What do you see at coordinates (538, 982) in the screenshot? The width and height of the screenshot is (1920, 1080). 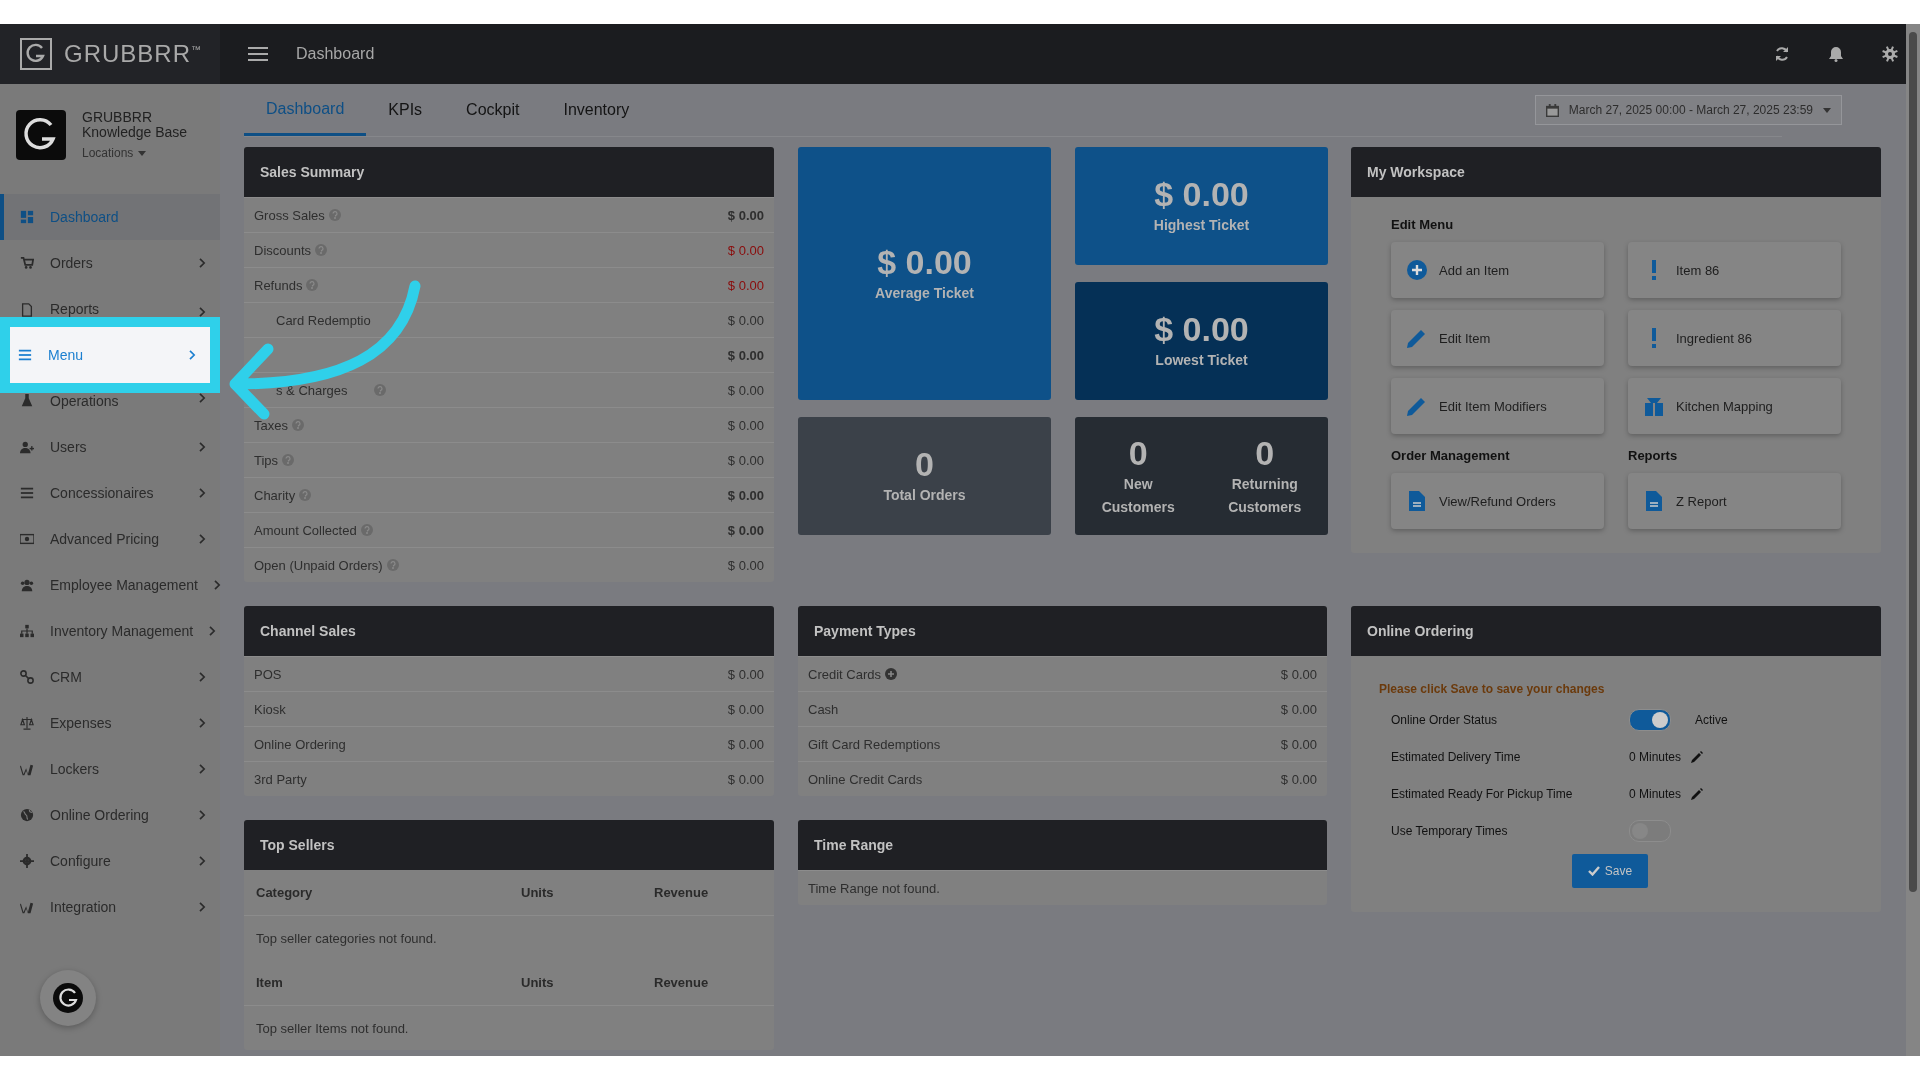 I see `column-header: Units` at bounding box center [538, 982].